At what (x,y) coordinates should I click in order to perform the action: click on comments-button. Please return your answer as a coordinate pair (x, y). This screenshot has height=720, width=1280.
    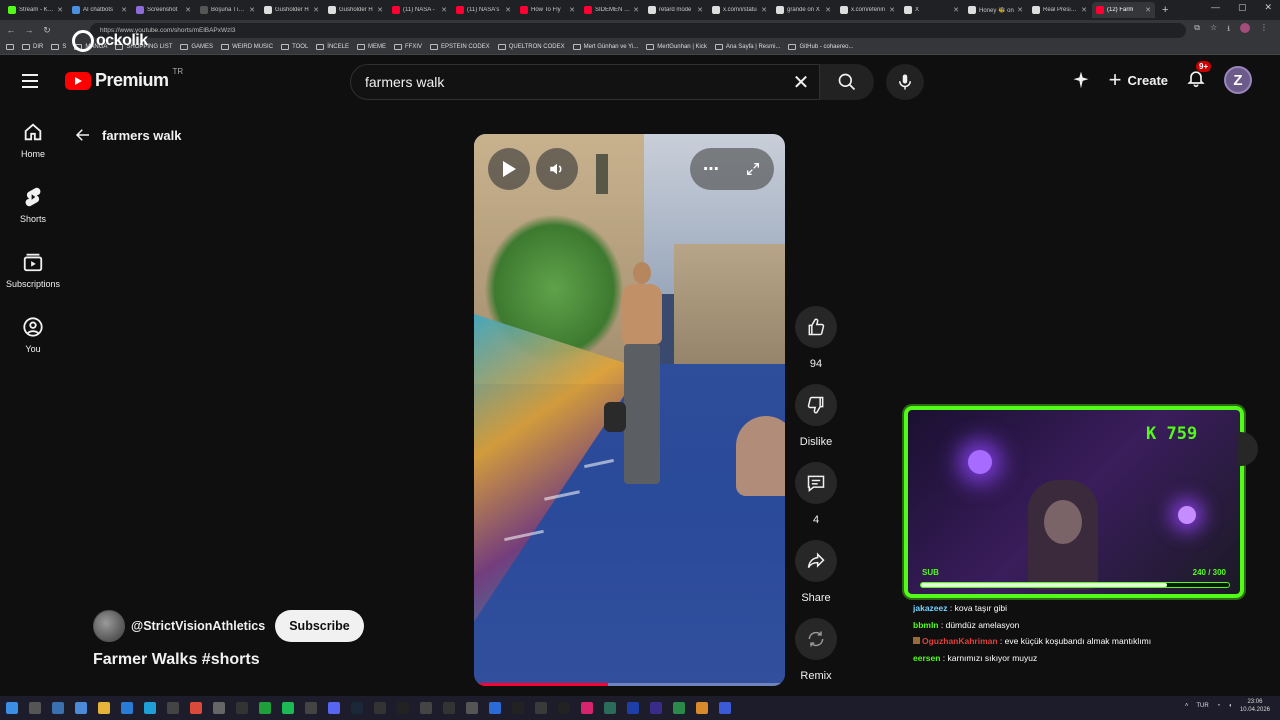
    Looking at the image, I should click on (816, 483).